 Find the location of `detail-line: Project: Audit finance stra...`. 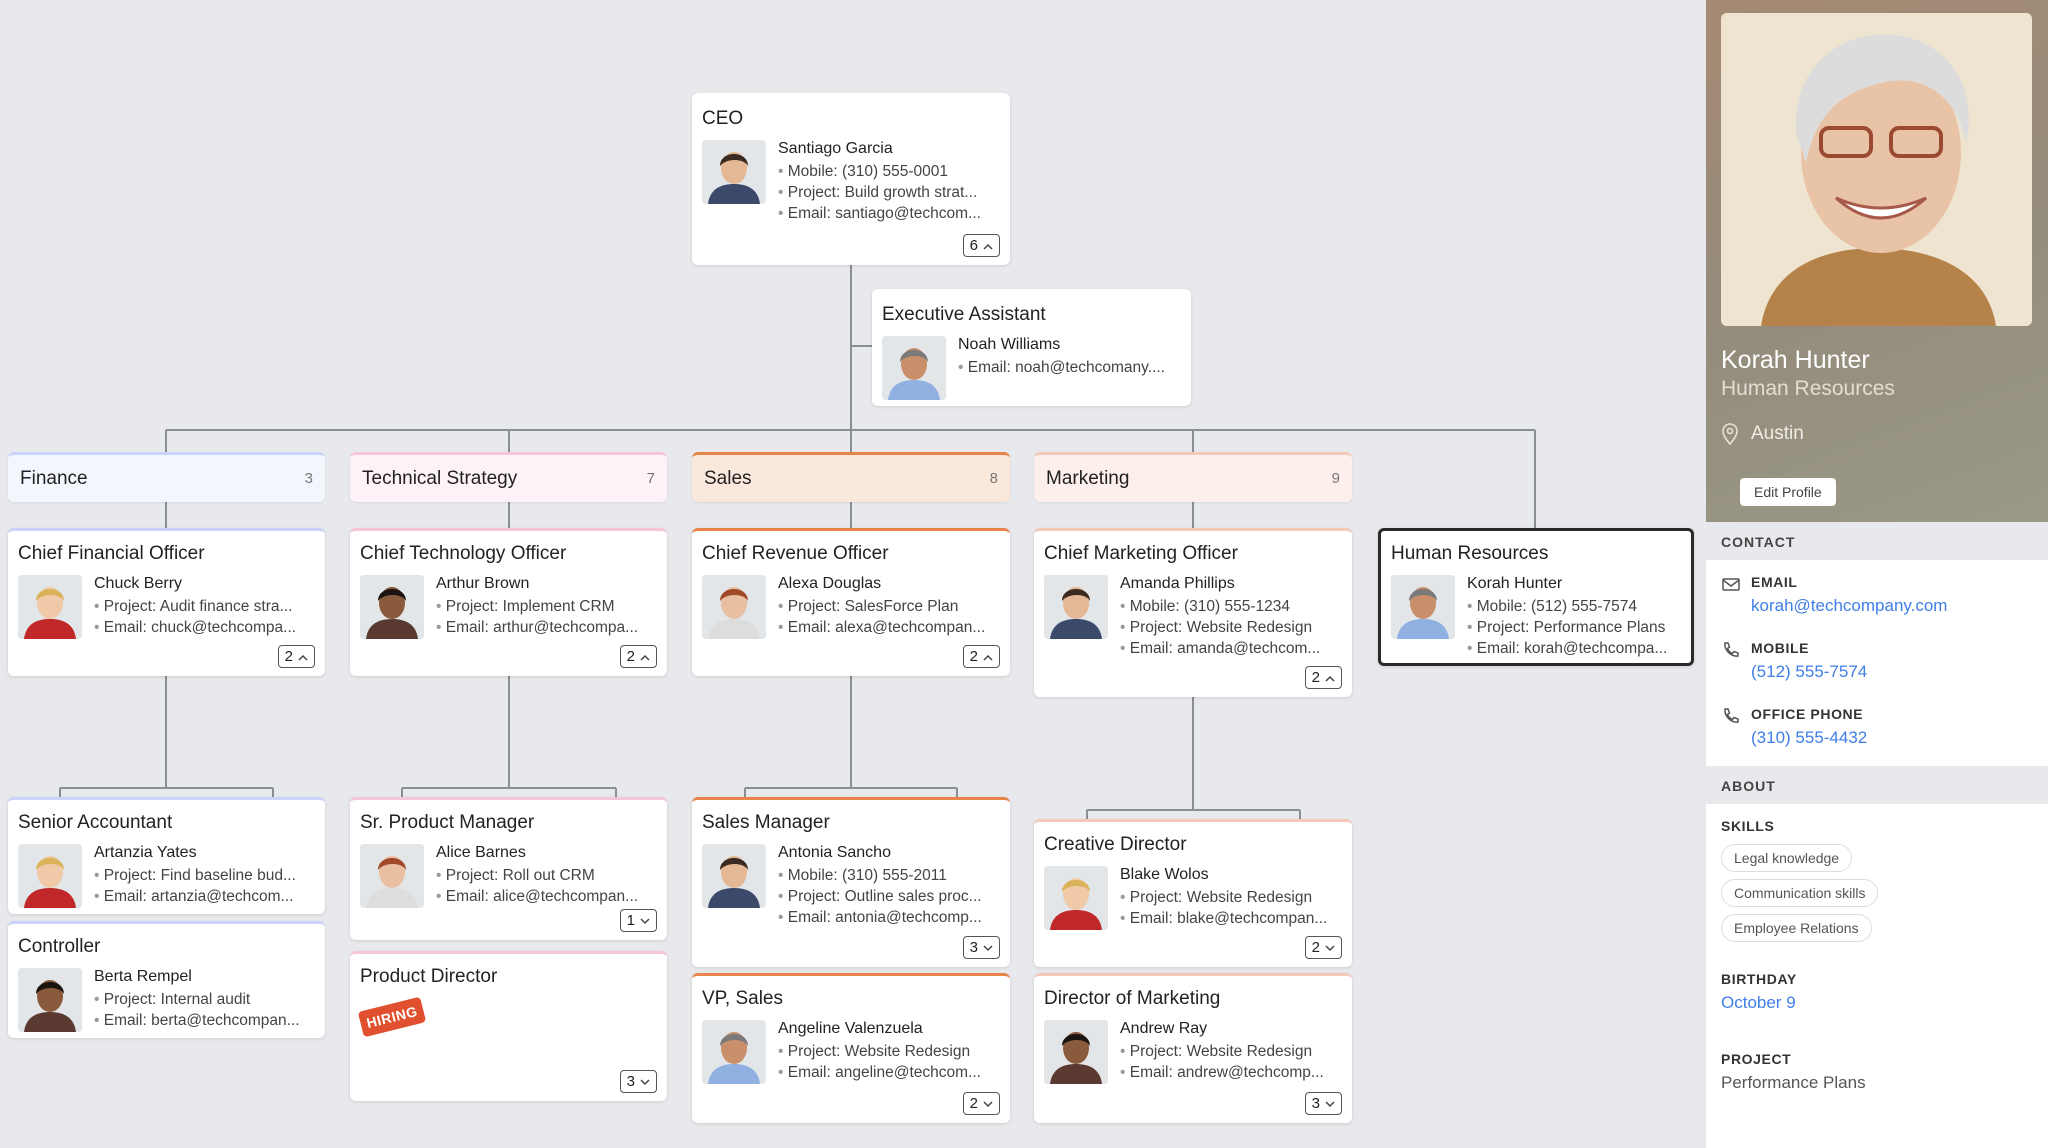

detail-line: Project: Audit finance stra... is located at coordinates (204, 606).